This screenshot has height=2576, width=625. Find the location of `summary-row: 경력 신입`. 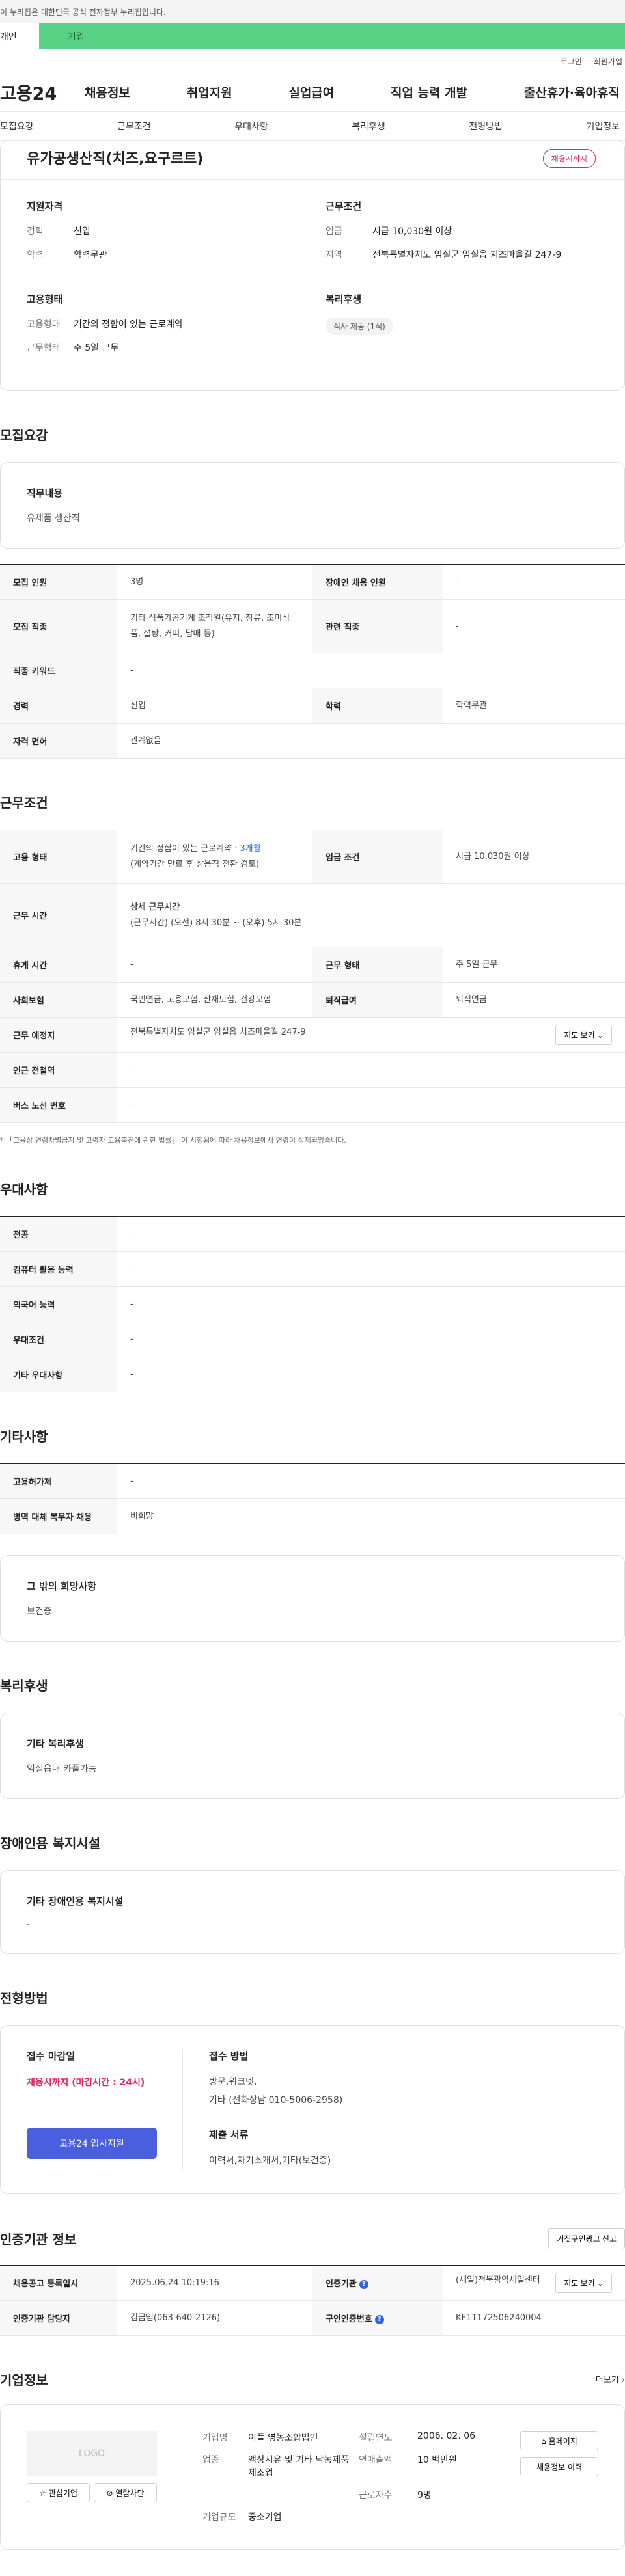

summary-row: 경력 신입 is located at coordinates (163, 230).